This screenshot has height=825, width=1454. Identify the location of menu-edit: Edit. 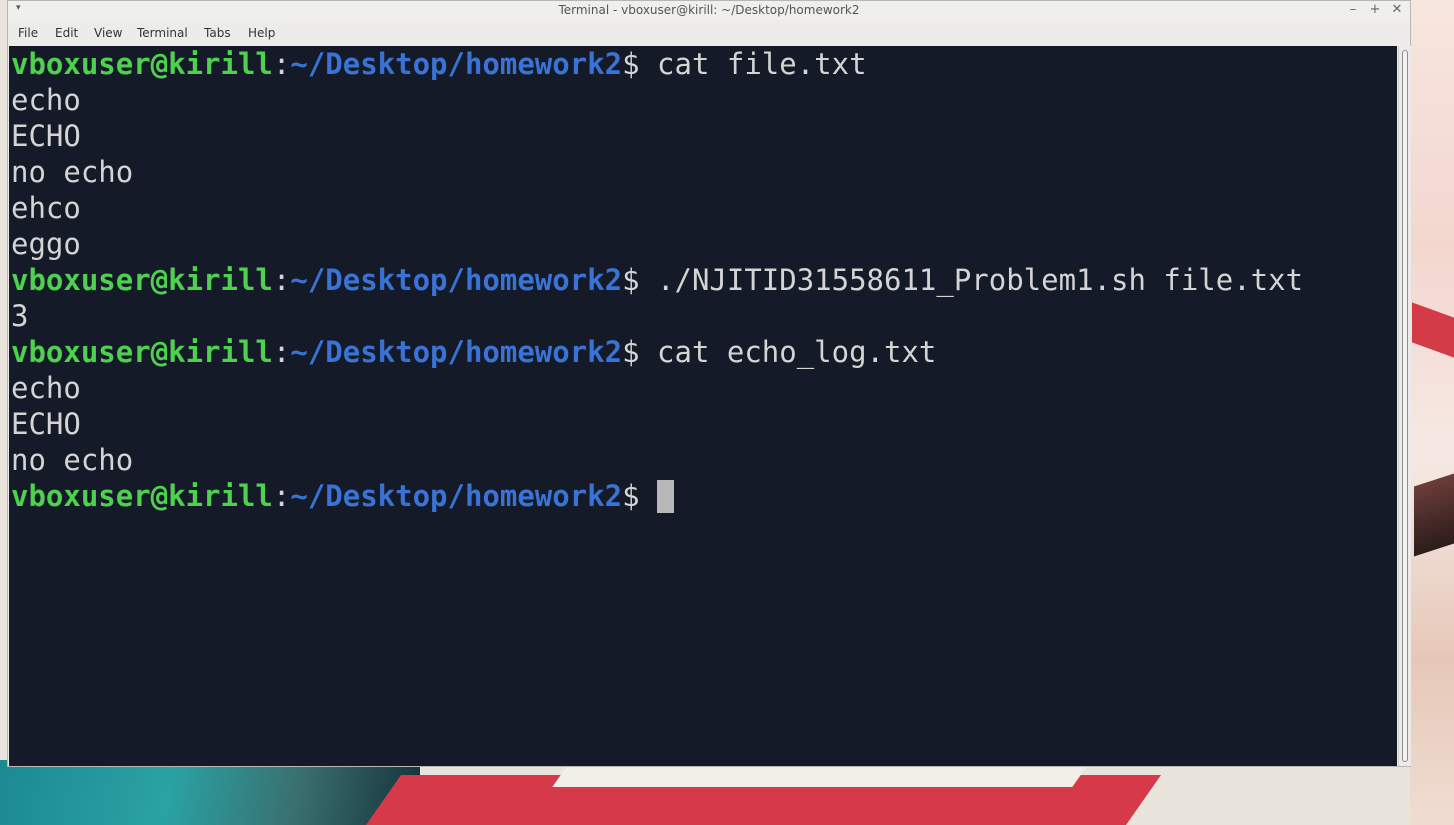
(66, 33).